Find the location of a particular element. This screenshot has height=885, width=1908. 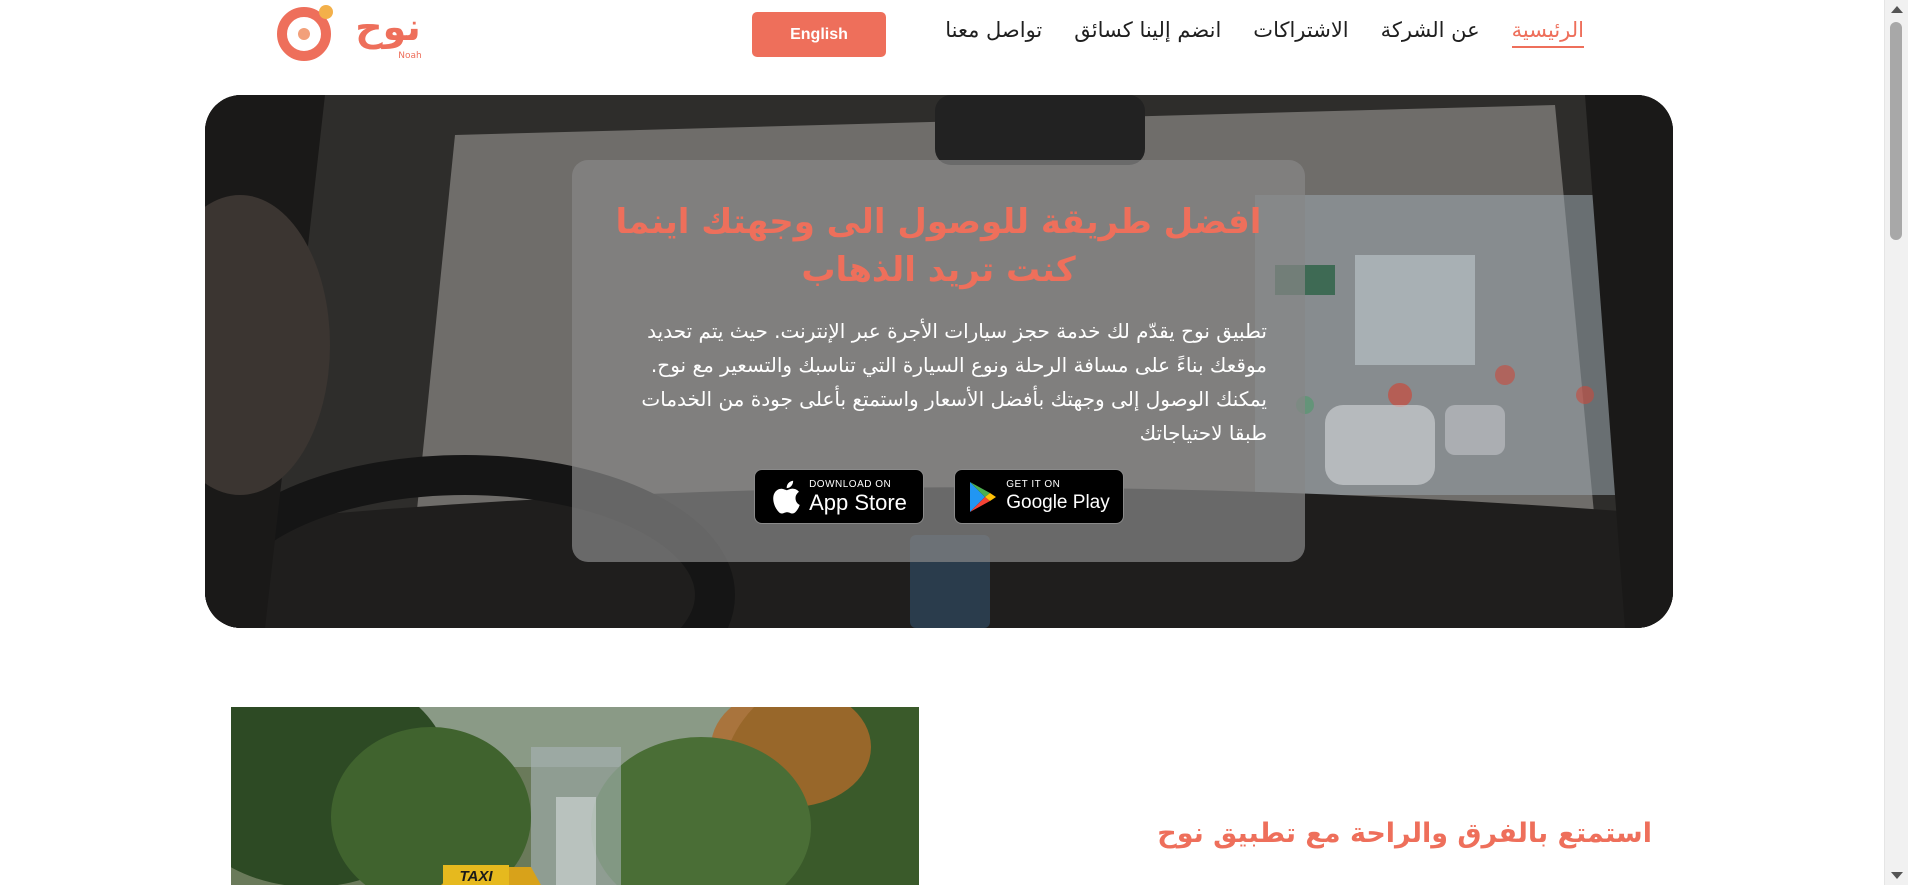

app-store-button: DOWNLOAD ON App Store is located at coordinates (839, 496).